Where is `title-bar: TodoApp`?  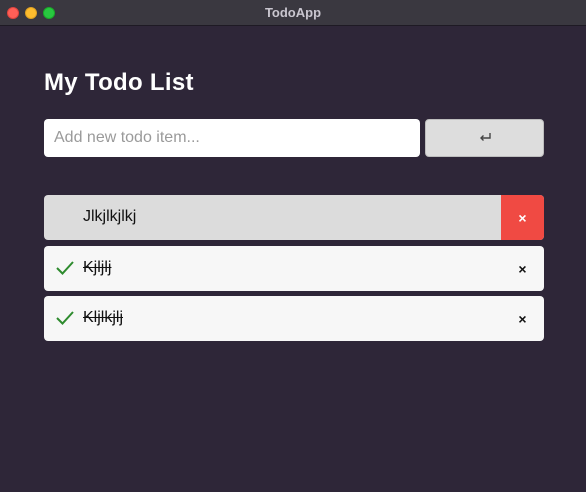 title-bar: TodoApp is located at coordinates (293, 13).